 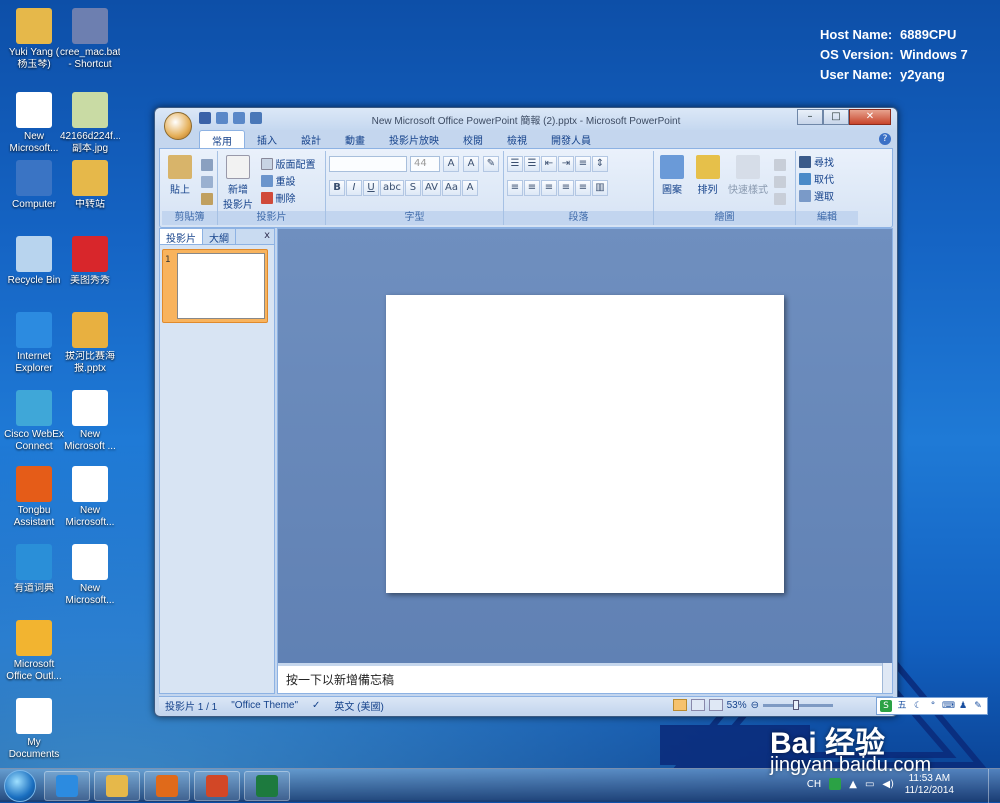 What do you see at coordinates (355, 139) in the screenshot?
I see `tab-animations: 動畫` at bounding box center [355, 139].